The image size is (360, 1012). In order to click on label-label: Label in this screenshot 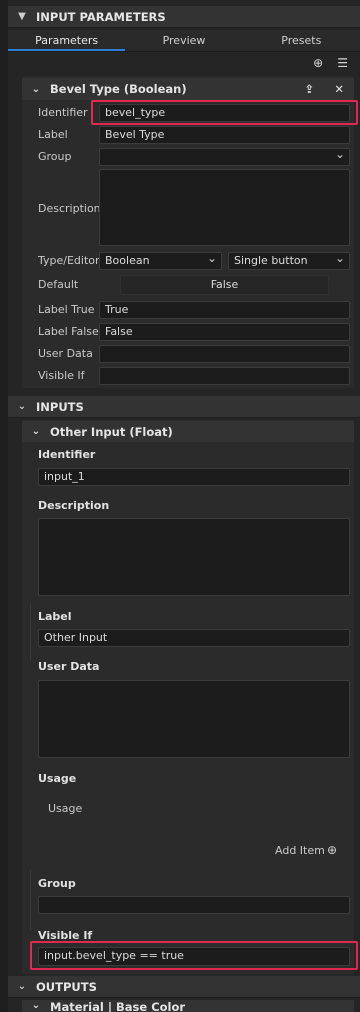, I will do `click(53, 134)`.